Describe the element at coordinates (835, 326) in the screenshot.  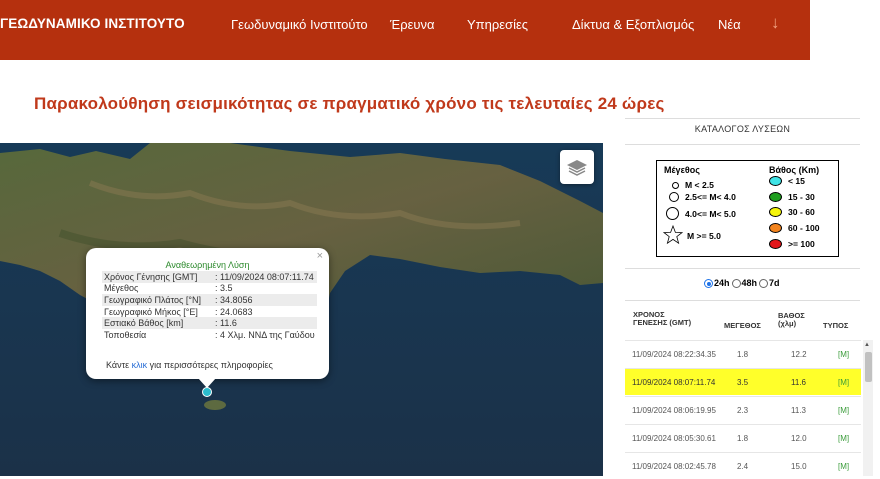
I see `col-type-header: ΤΥΠΟΣ` at that location.